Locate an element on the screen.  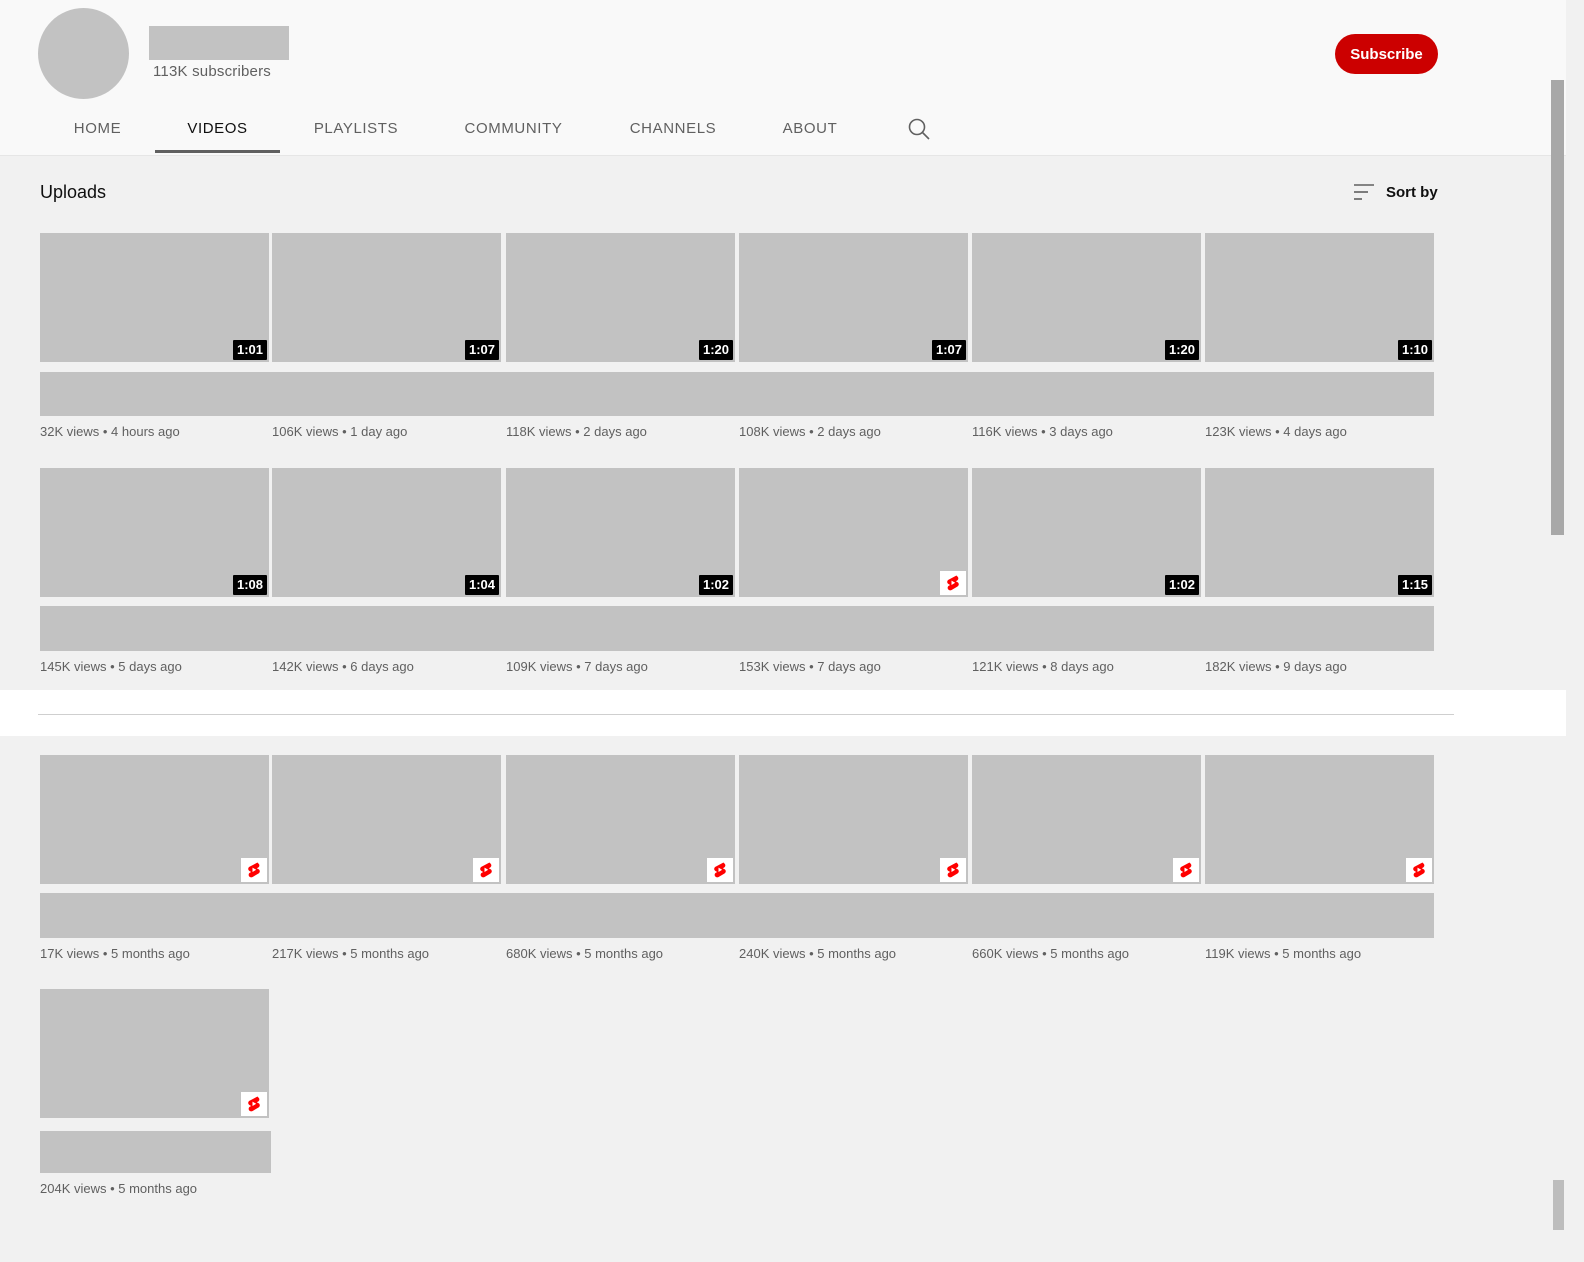
tab-videos: VIDEOS is located at coordinates (217, 126).